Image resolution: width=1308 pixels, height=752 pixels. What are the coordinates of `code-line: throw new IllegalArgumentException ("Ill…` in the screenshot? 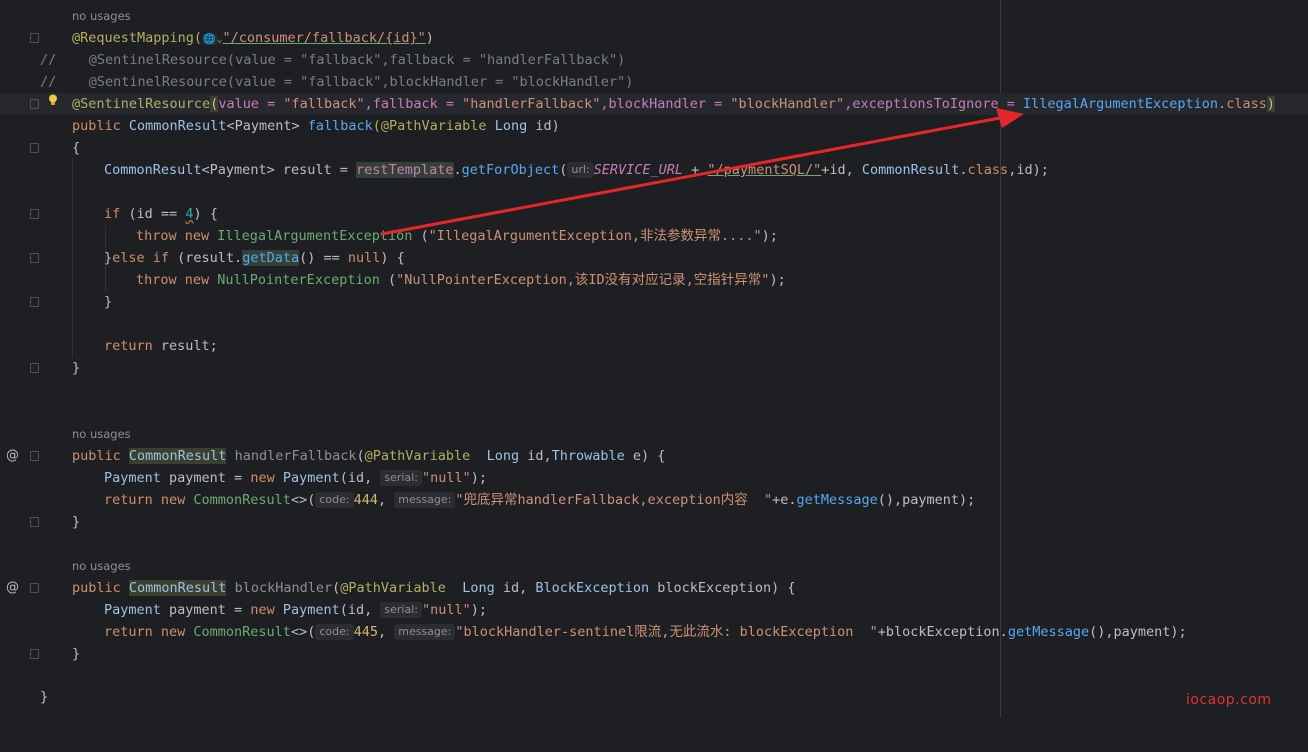 It's located at (654, 236).